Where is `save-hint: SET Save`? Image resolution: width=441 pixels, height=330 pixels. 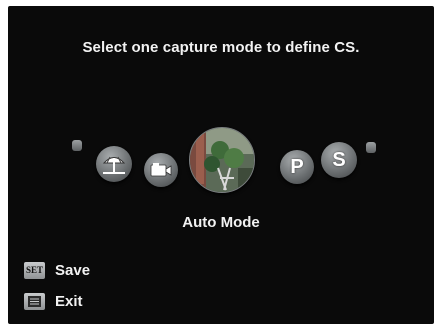 save-hint: SET Save is located at coordinates (57, 270).